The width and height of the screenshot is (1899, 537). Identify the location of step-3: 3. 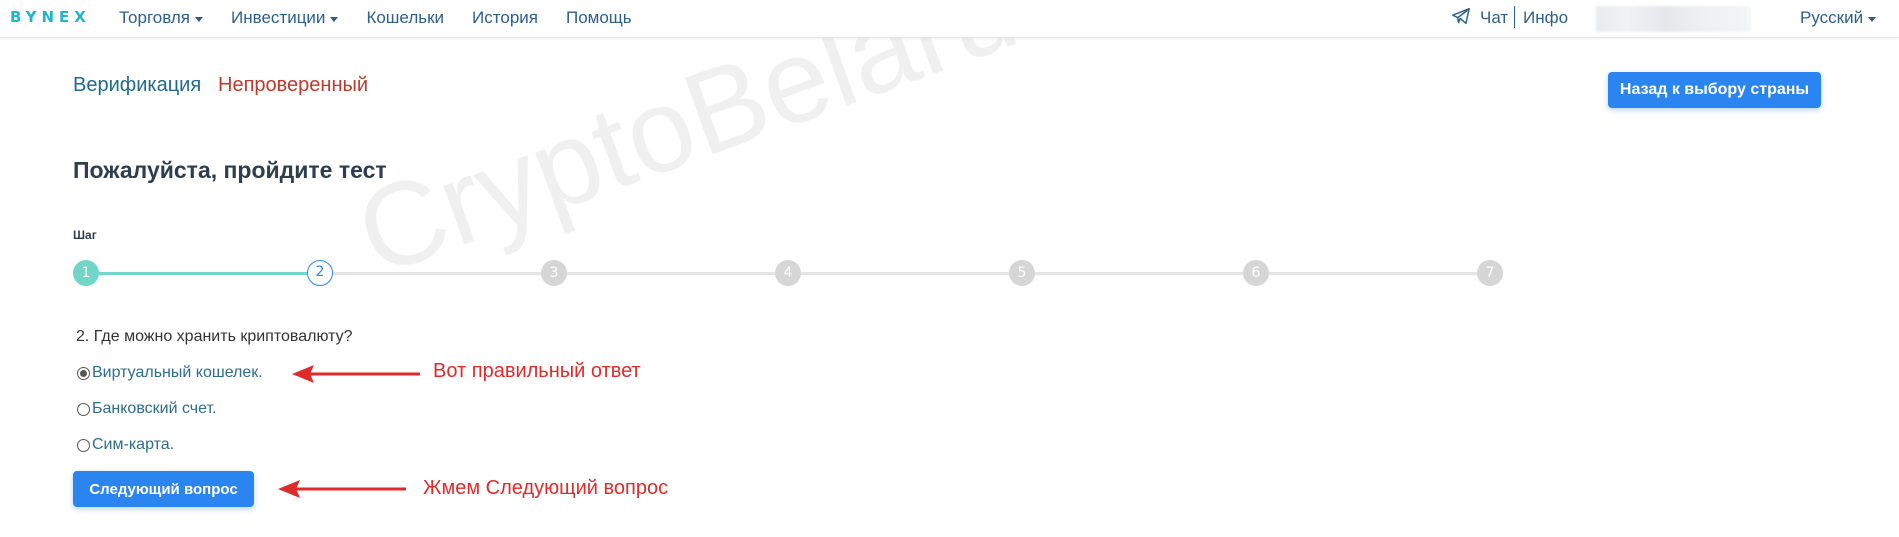
(554, 273).